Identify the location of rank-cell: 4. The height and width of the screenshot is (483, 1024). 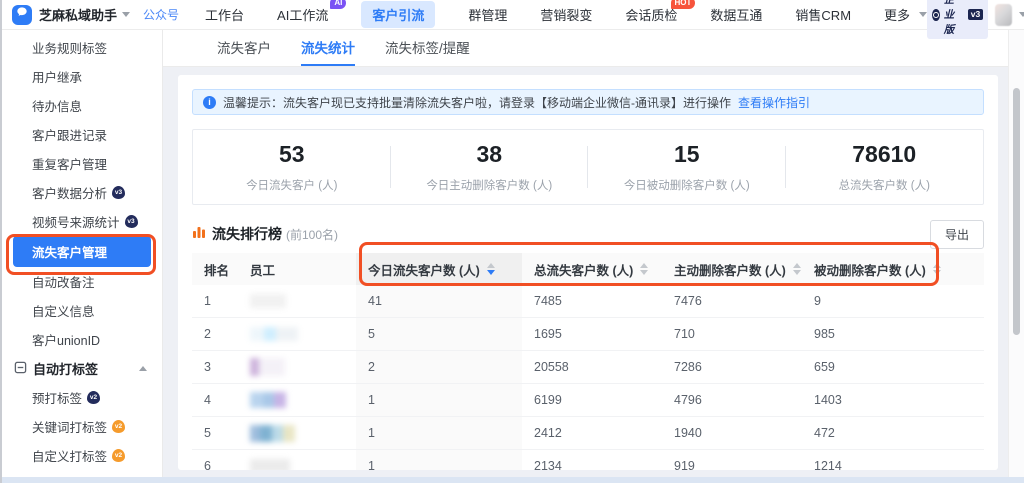
(207, 400).